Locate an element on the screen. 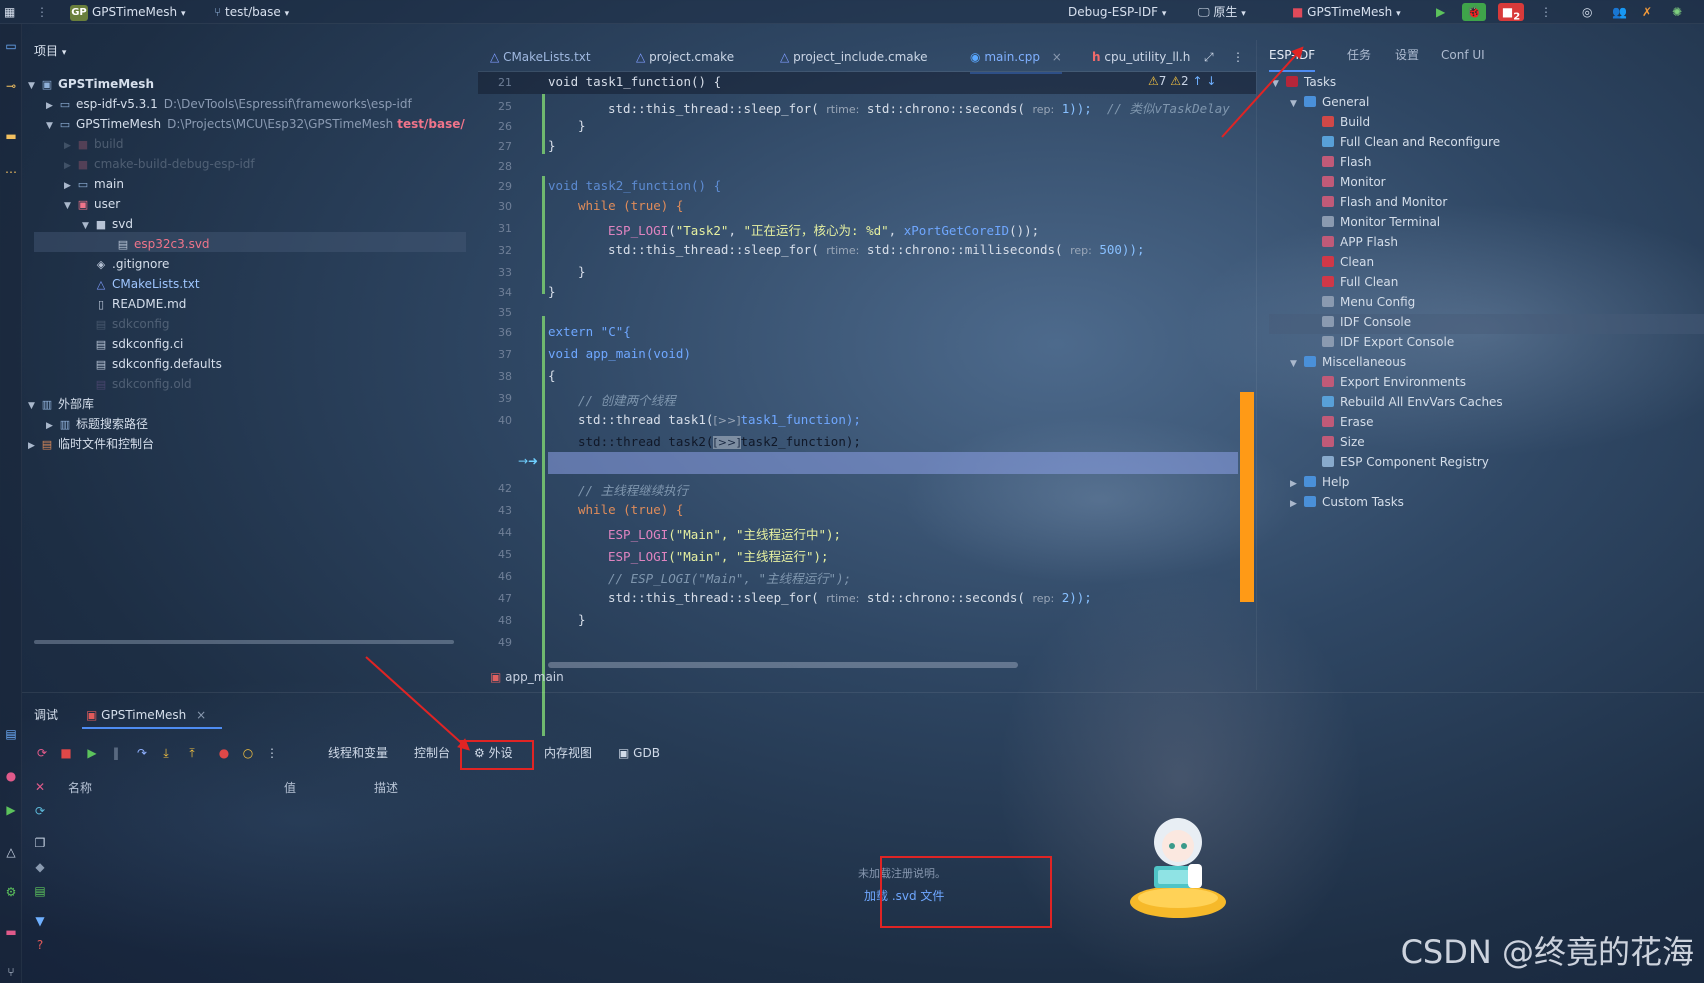 The image size is (1704, 983). tree-item-gitignore: ◈ .gitignore is located at coordinates (126, 264).